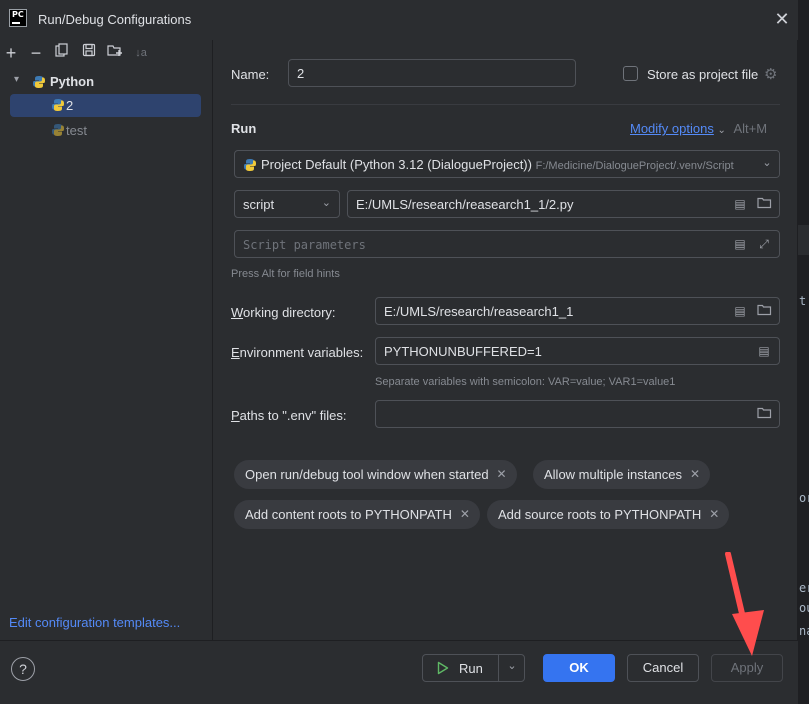 Image resolution: width=809 pixels, height=704 pixels. Describe the element at coordinates (141, 53) in the screenshot. I see `sort-icon: ↓a` at that location.